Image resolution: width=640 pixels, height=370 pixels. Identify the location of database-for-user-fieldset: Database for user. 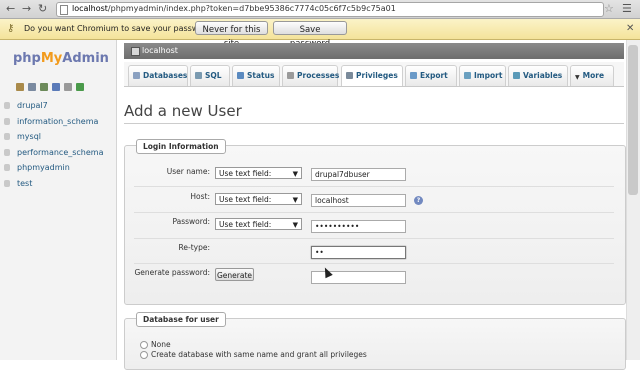
(375, 341).